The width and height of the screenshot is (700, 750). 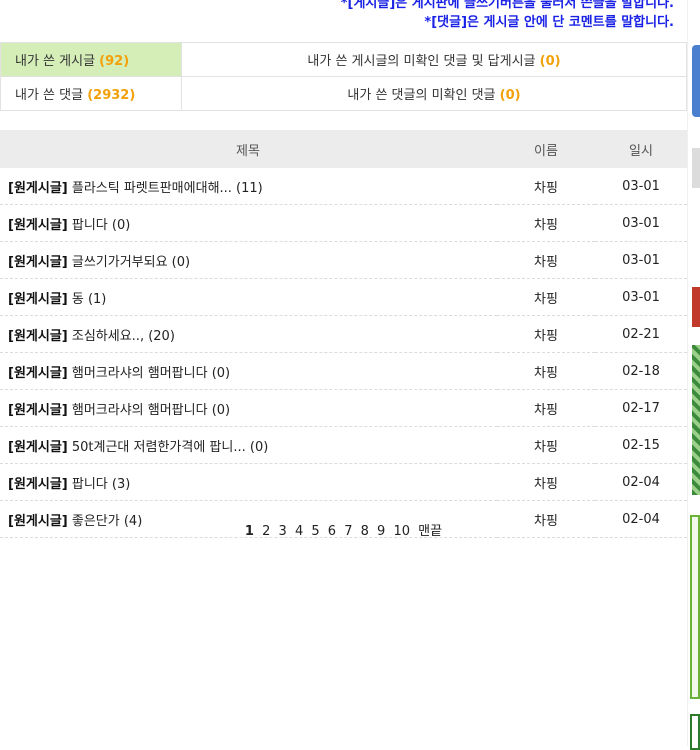 I want to click on unread-comments-tab: 내가 쓴 게시글의 미확인 댓글 및 답게시글 (0), so click(x=434, y=59).